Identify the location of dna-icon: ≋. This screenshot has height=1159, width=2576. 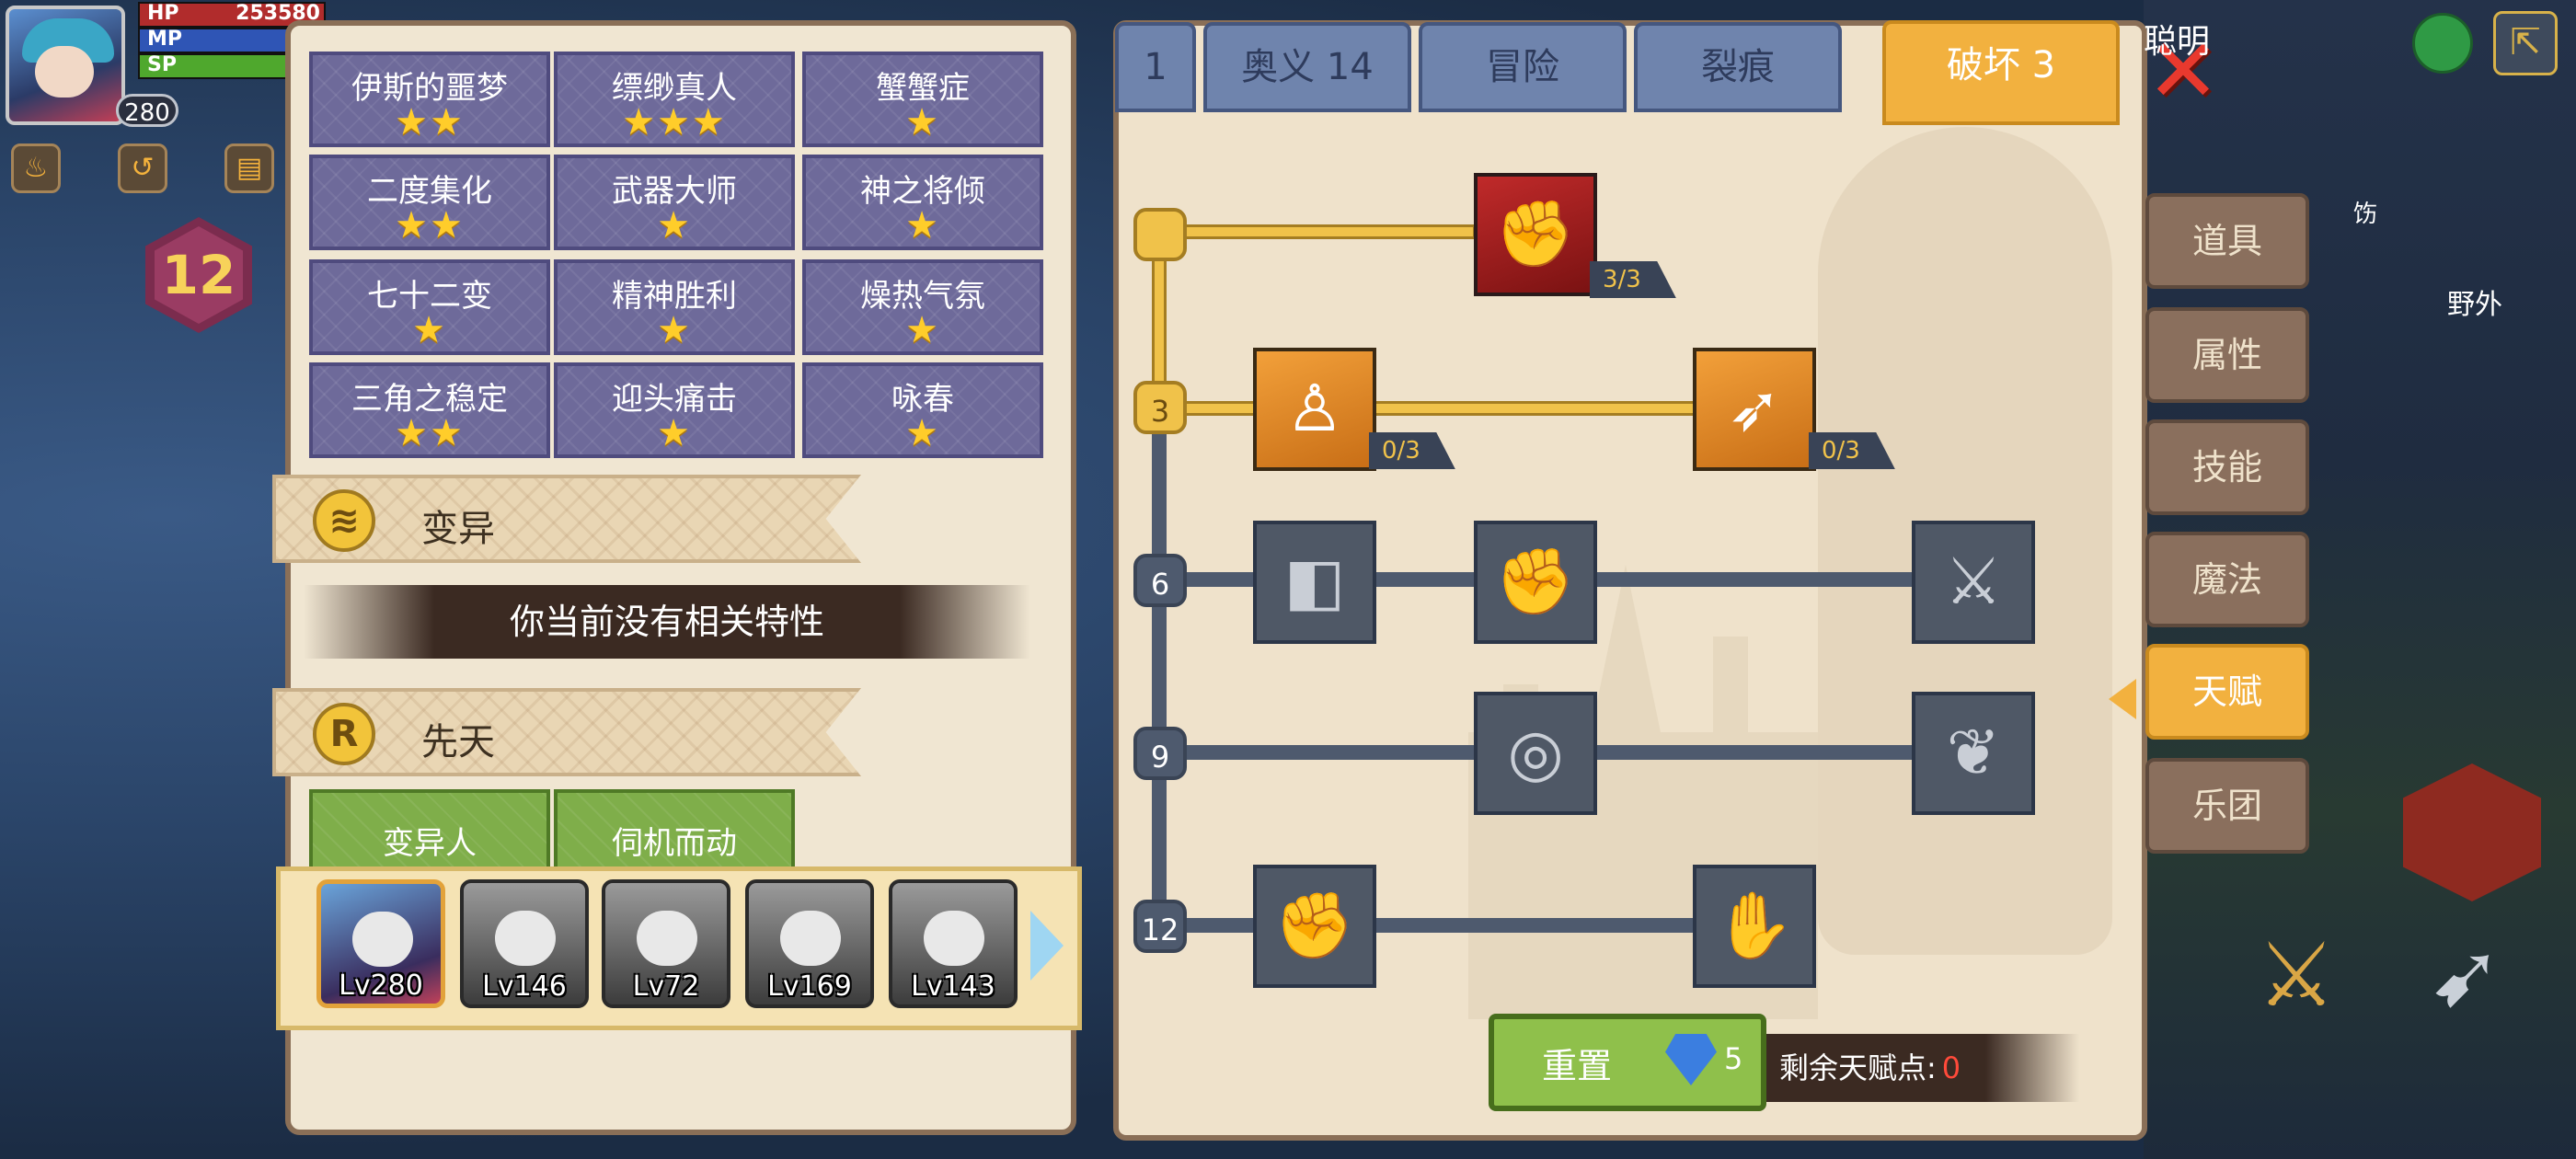
(344, 520).